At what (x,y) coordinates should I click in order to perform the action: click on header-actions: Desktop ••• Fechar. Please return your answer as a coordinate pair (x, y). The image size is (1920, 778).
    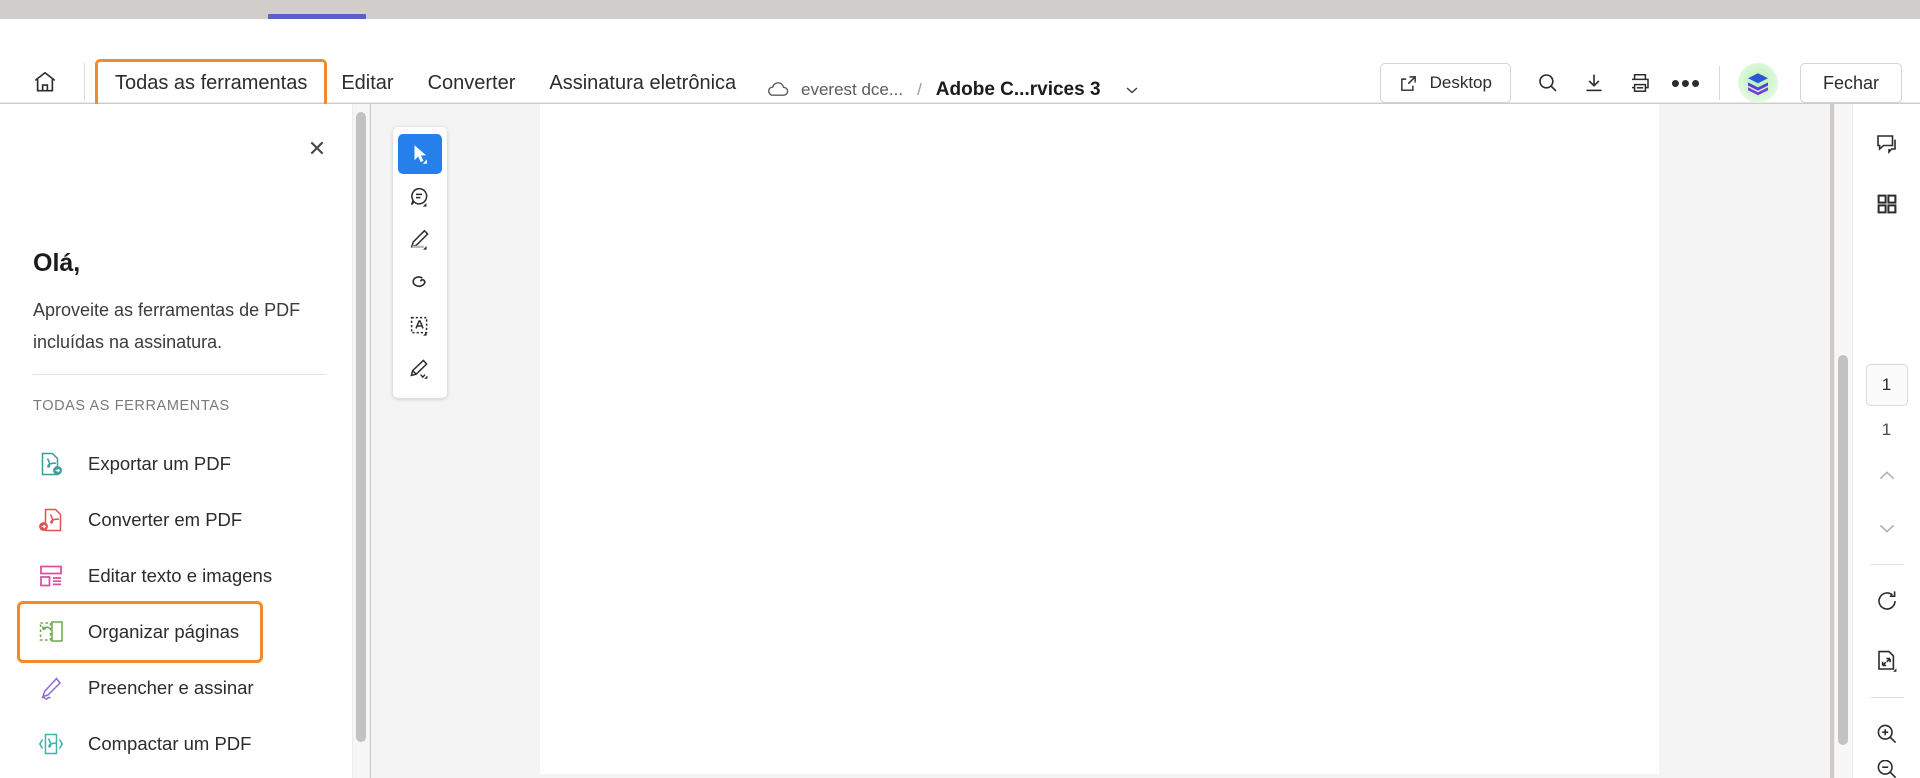
    Looking at the image, I should click on (1640, 83).